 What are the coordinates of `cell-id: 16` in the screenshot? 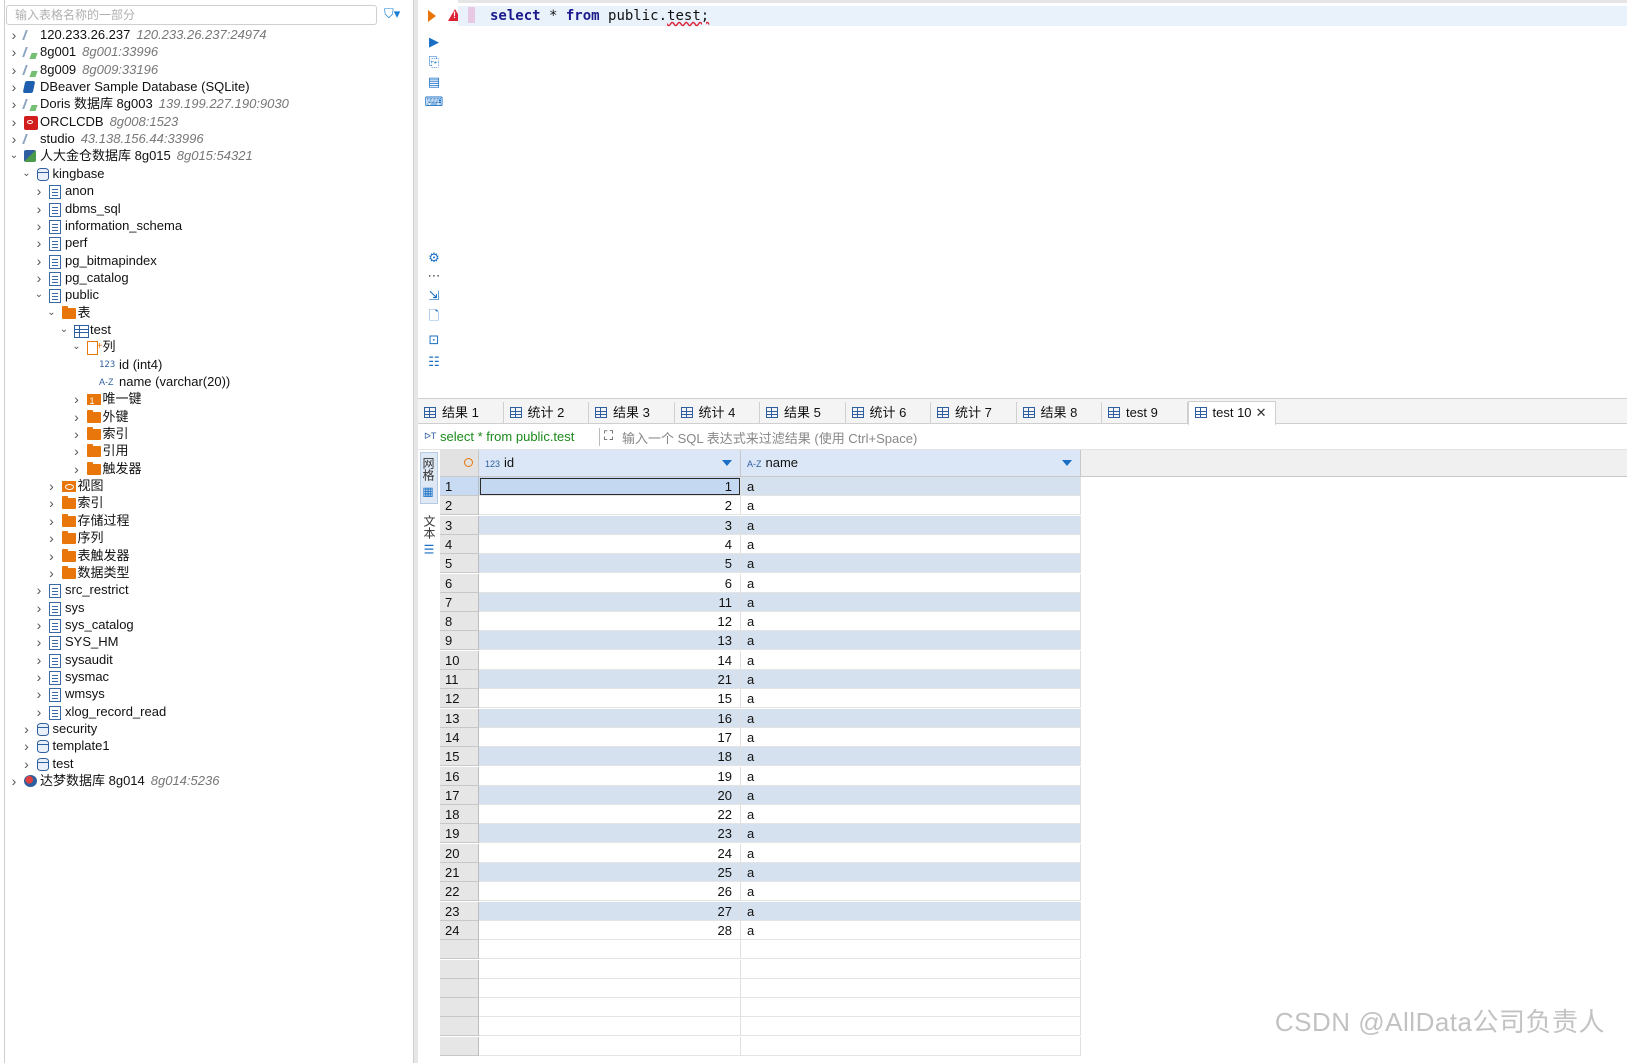 It's located at (610, 718).